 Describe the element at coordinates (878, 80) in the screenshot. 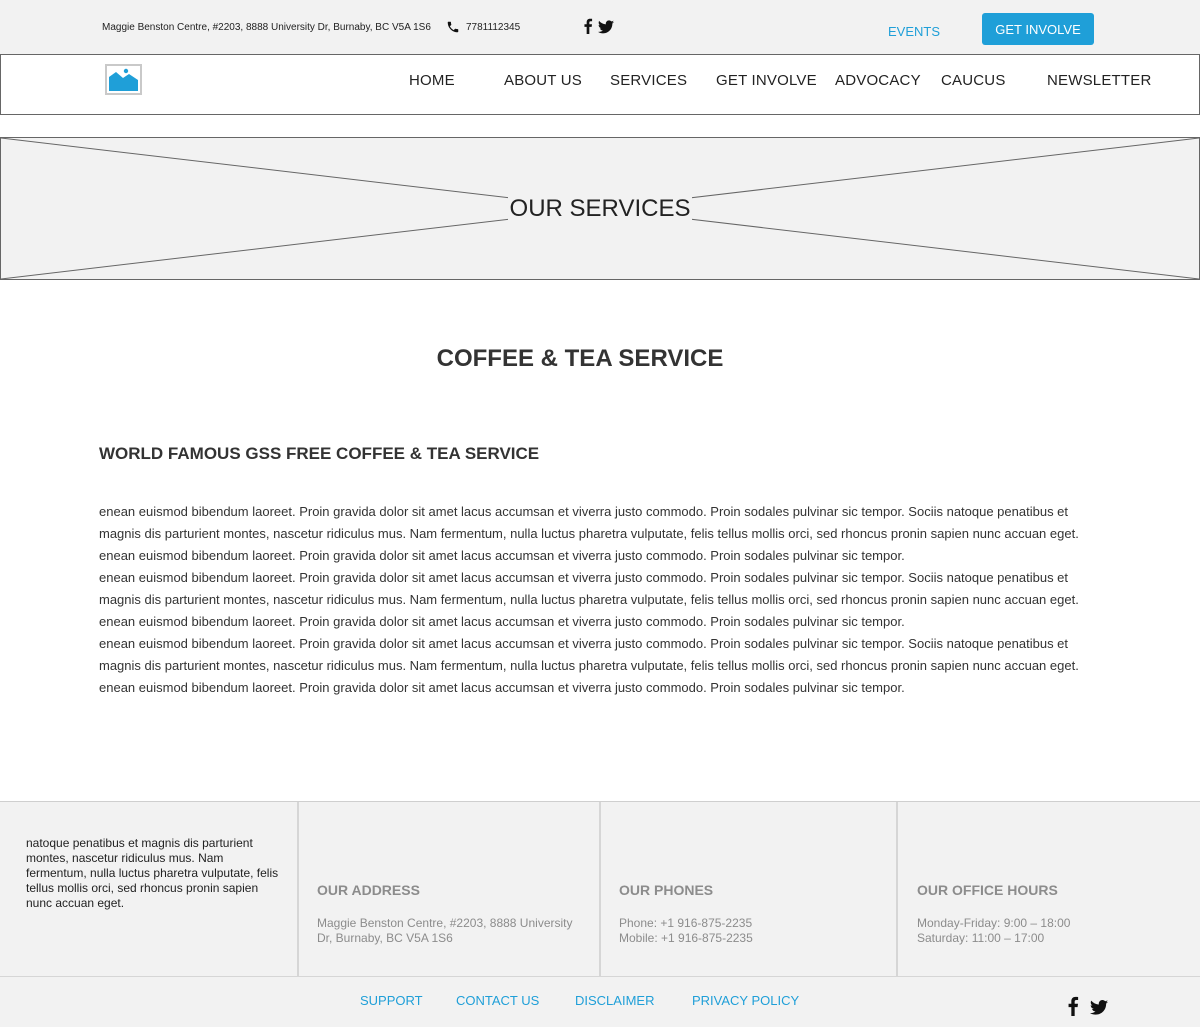

I see `nav-advocacy: ADVOCACY` at that location.